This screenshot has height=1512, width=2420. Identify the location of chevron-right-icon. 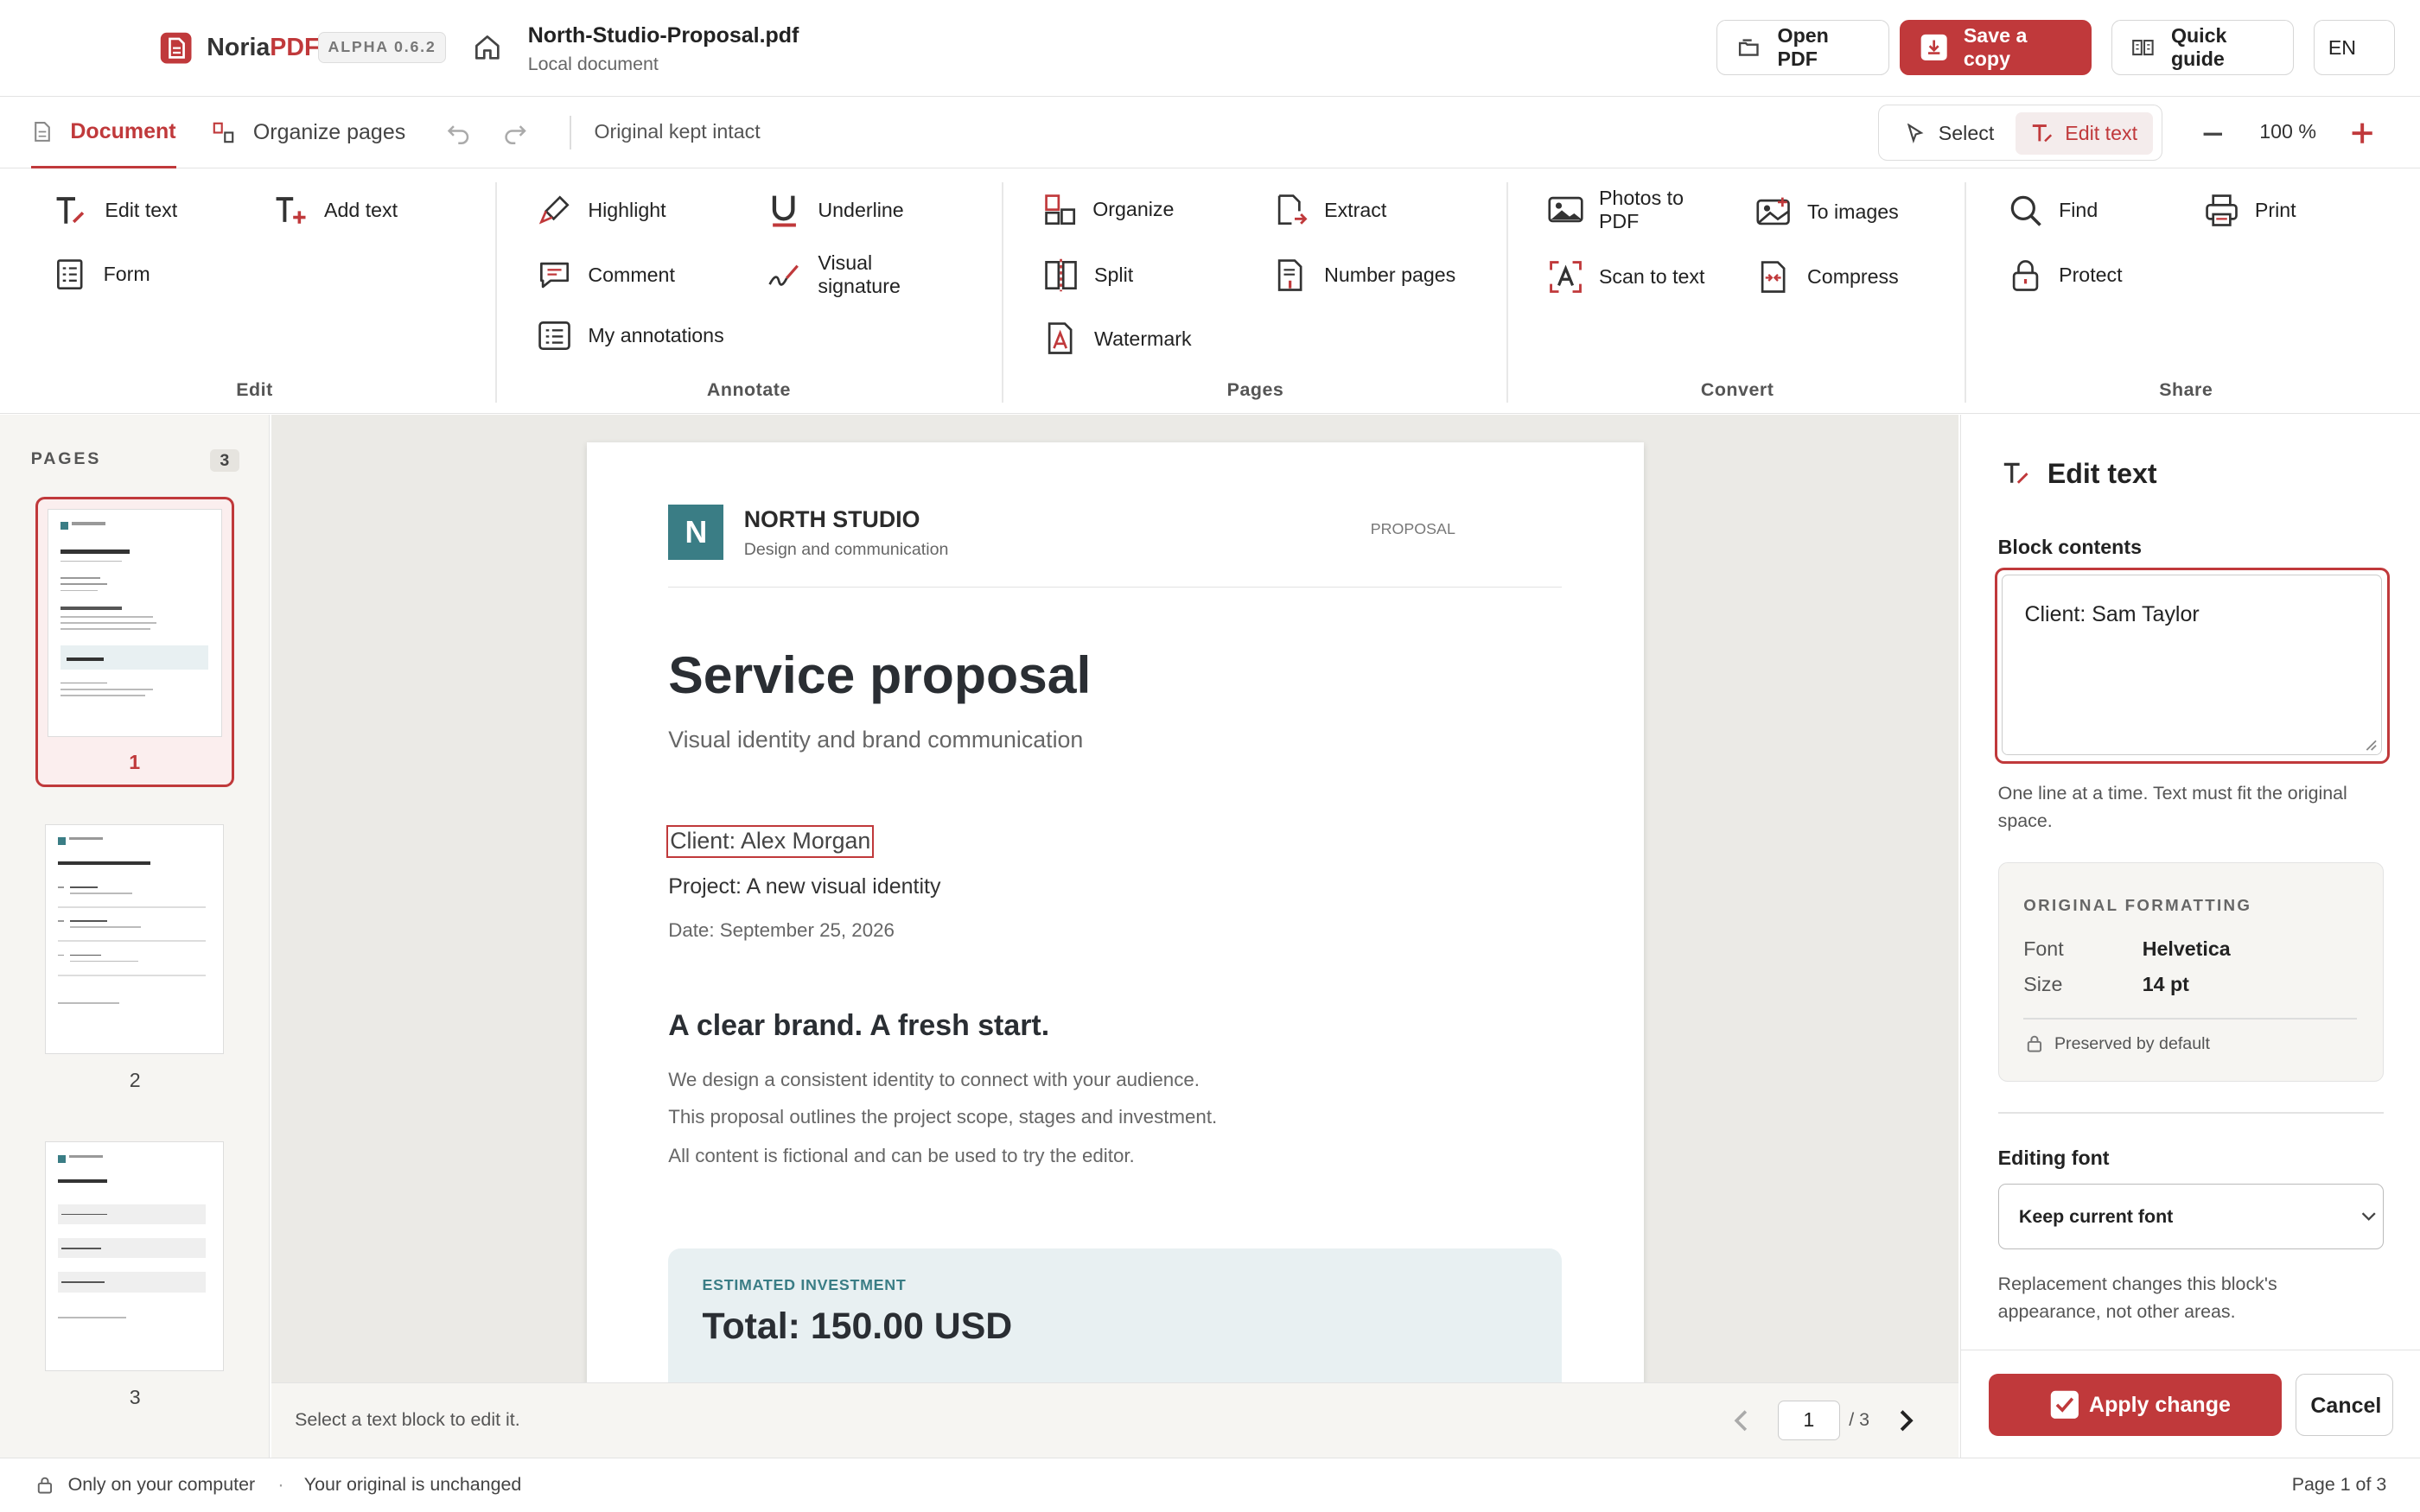
(1906, 1420).